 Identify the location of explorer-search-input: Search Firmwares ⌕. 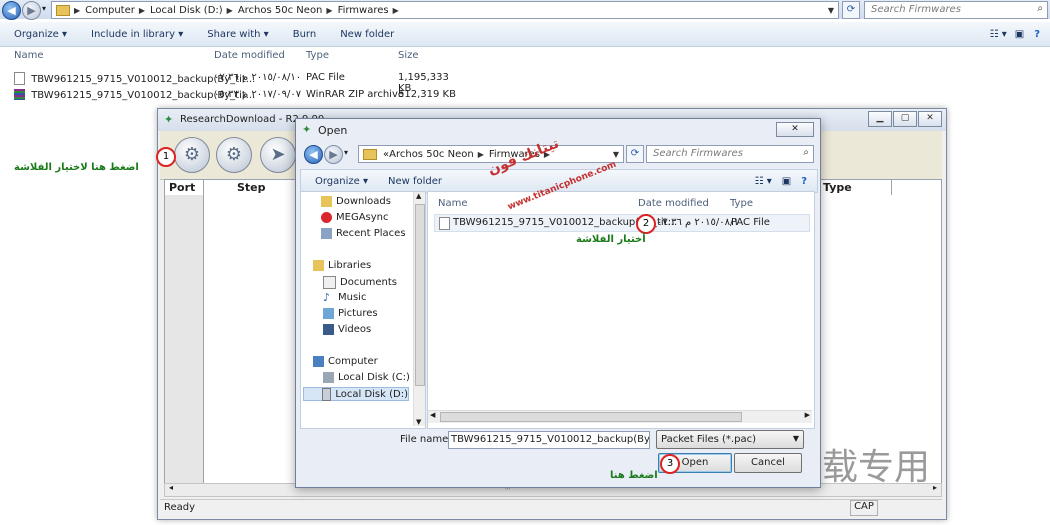
(956, 10).